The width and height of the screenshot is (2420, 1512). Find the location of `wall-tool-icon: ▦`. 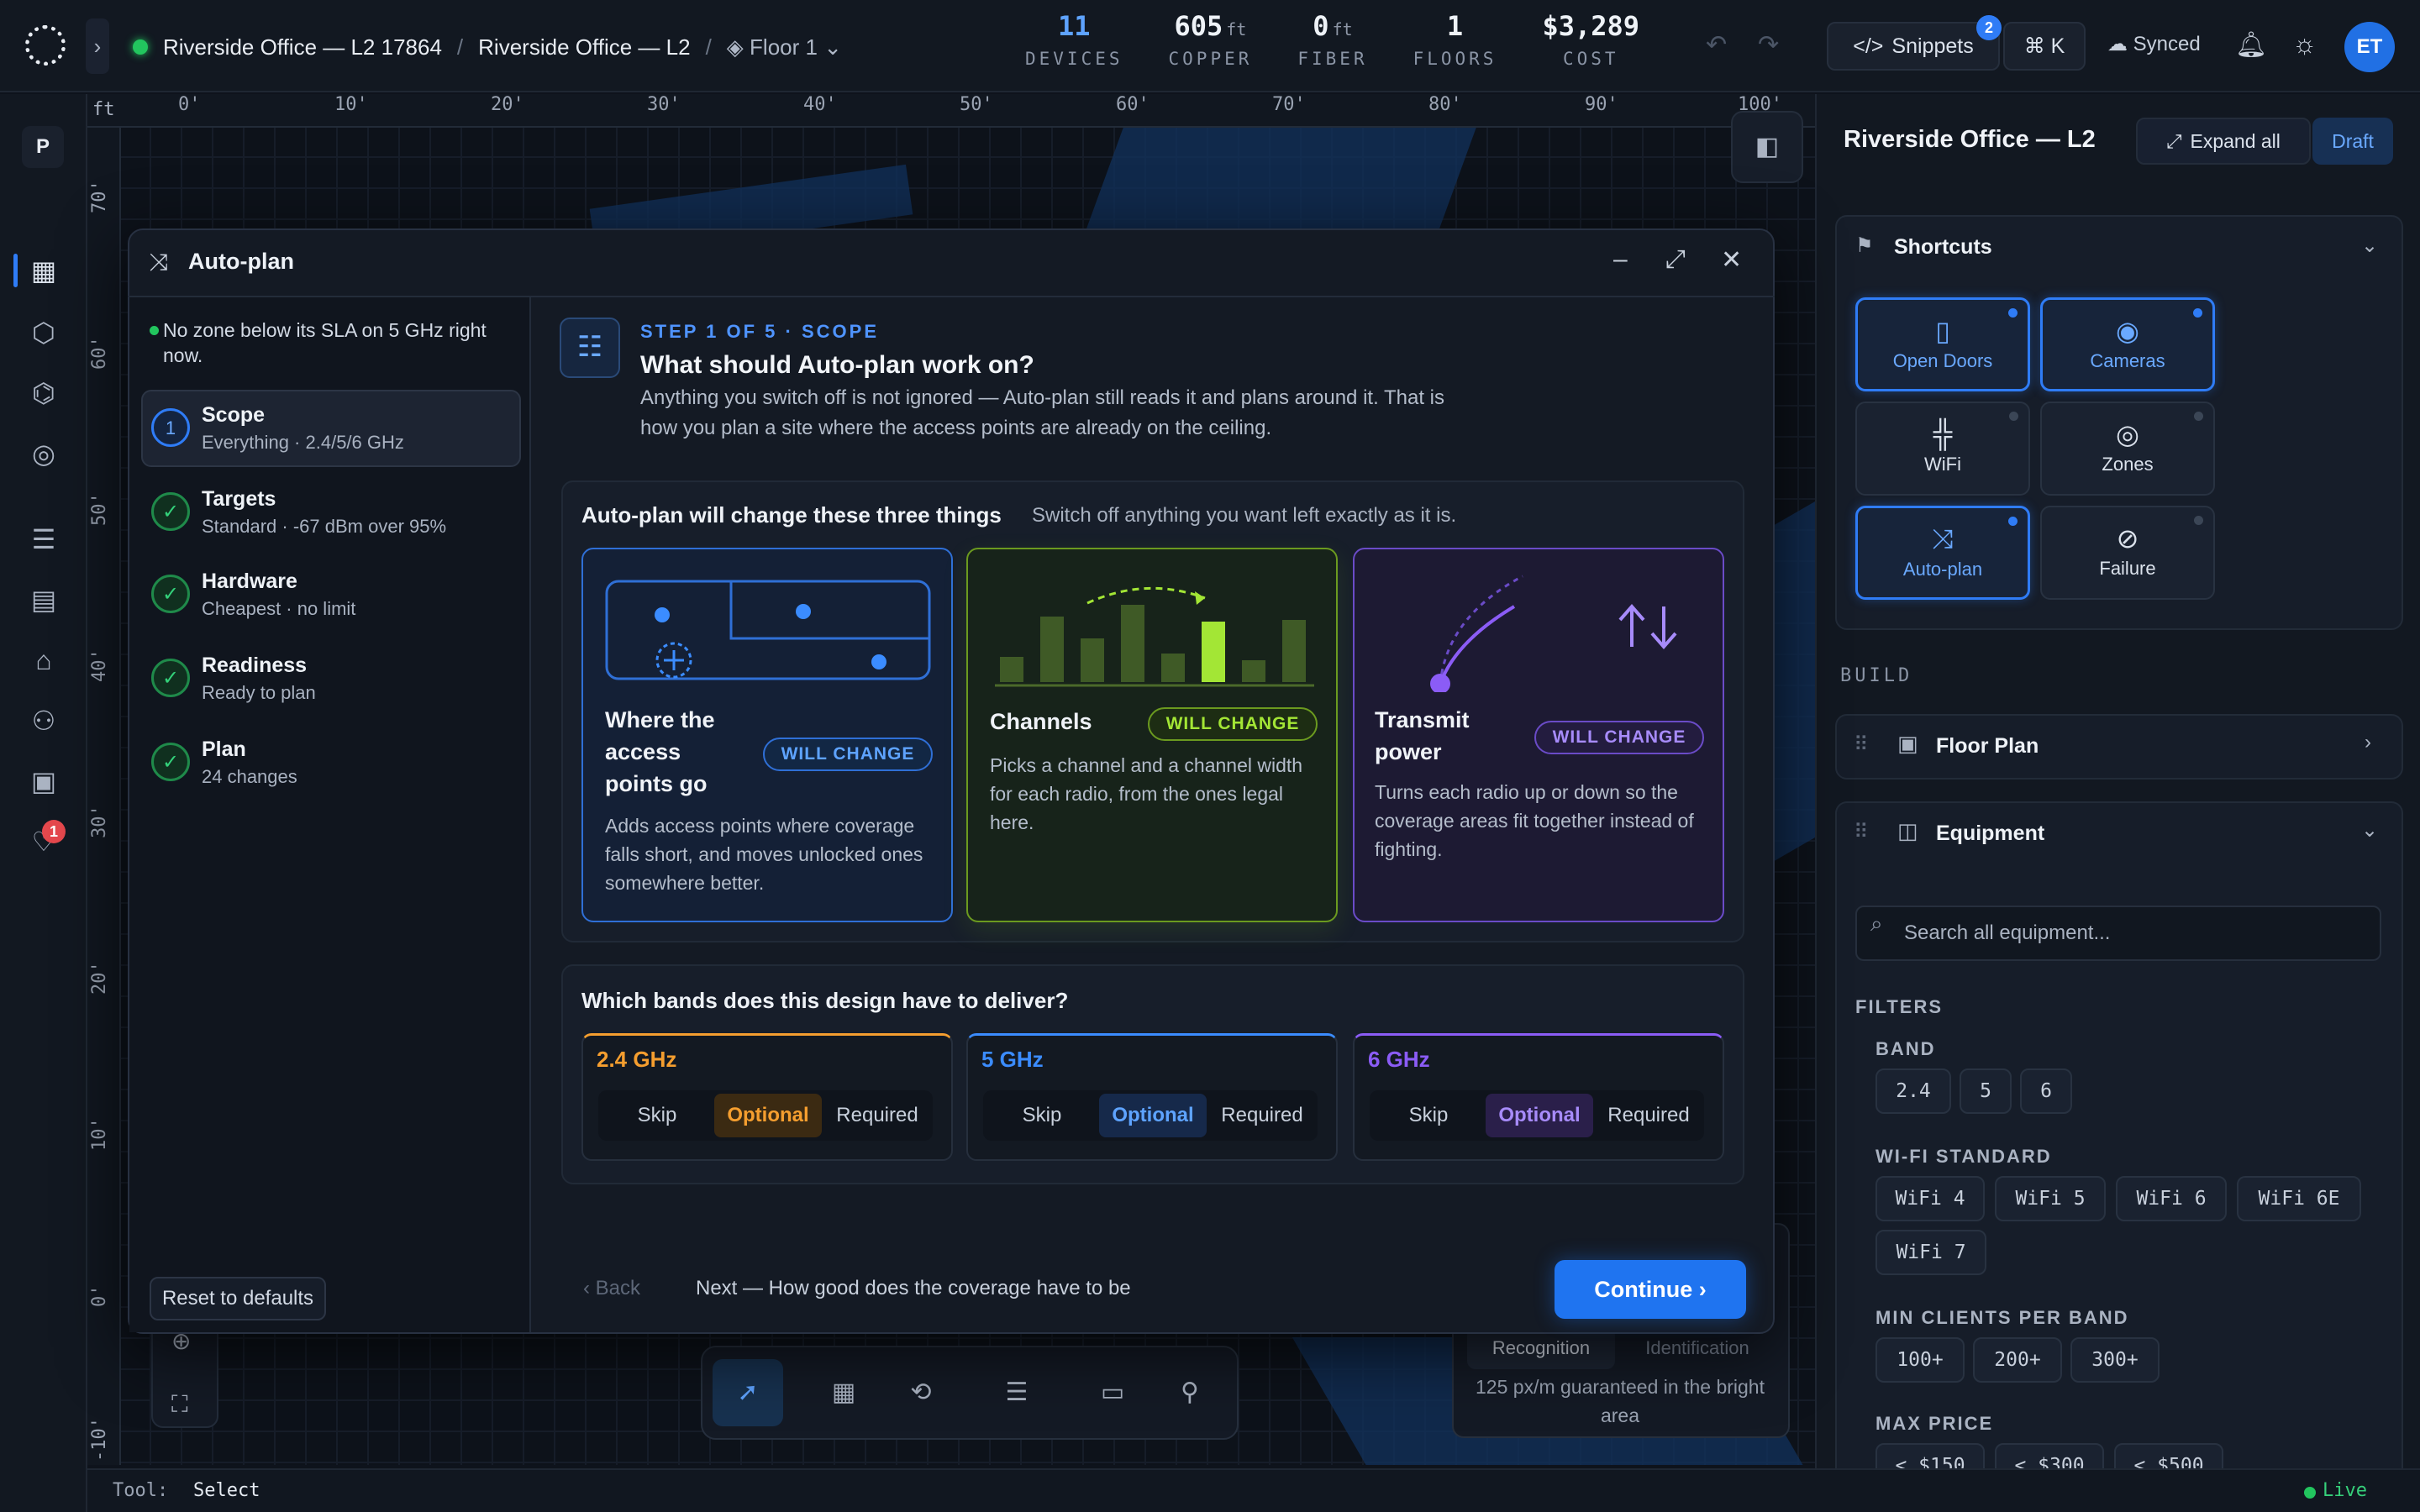

wall-tool-icon: ▦ is located at coordinates (843, 1392).